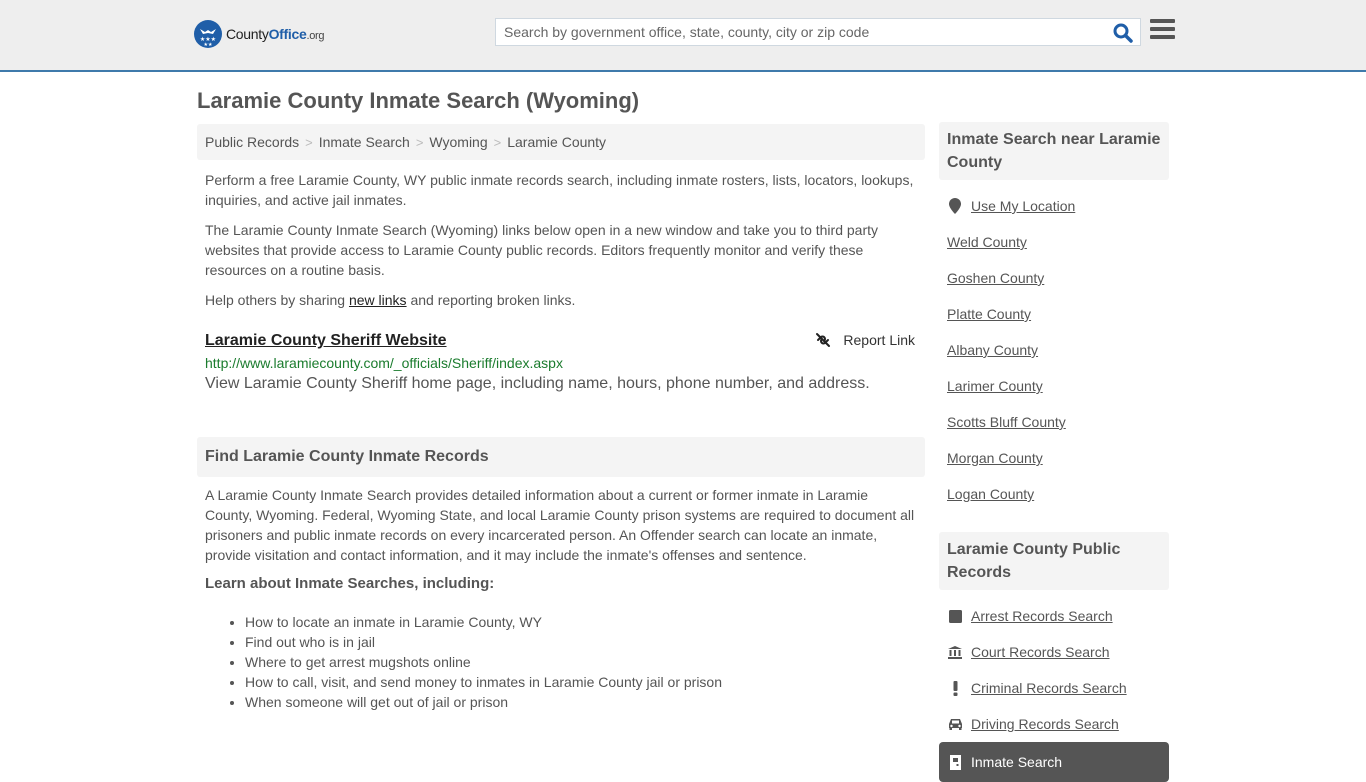 This screenshot has height=782, width=1366. I want to click on court-records-link: Court Records Search, so click(1040, 652).